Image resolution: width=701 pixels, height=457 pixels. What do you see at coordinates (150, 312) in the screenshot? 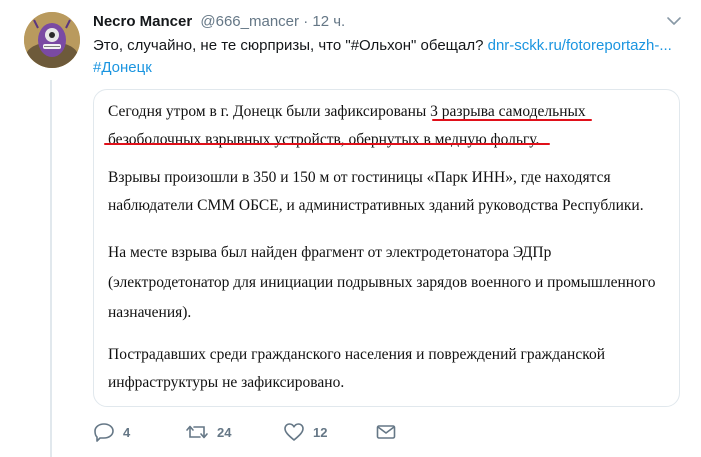
I see `image-text-line: назначения).` at bounding box center [150, 312].